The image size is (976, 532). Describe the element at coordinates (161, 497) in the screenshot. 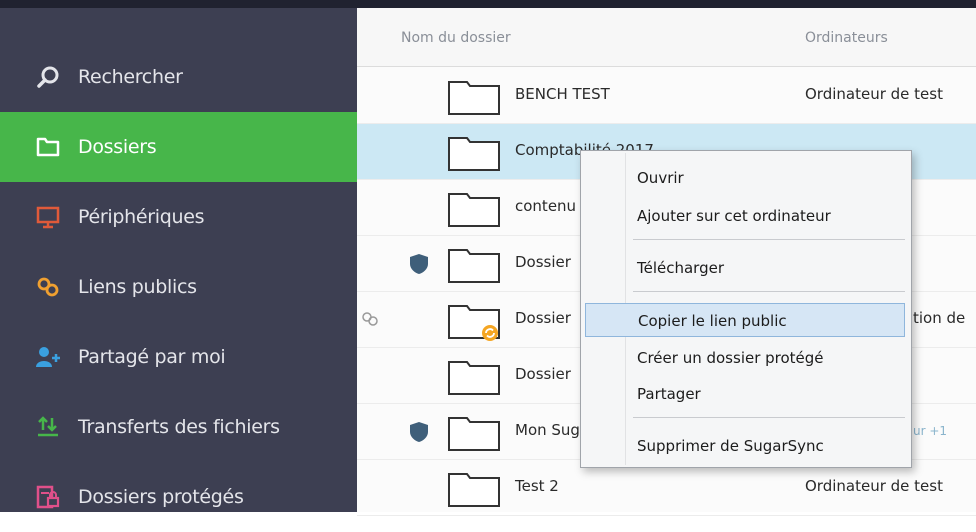

I see `sidebar-item-label: Dossiers protégés` at that location.